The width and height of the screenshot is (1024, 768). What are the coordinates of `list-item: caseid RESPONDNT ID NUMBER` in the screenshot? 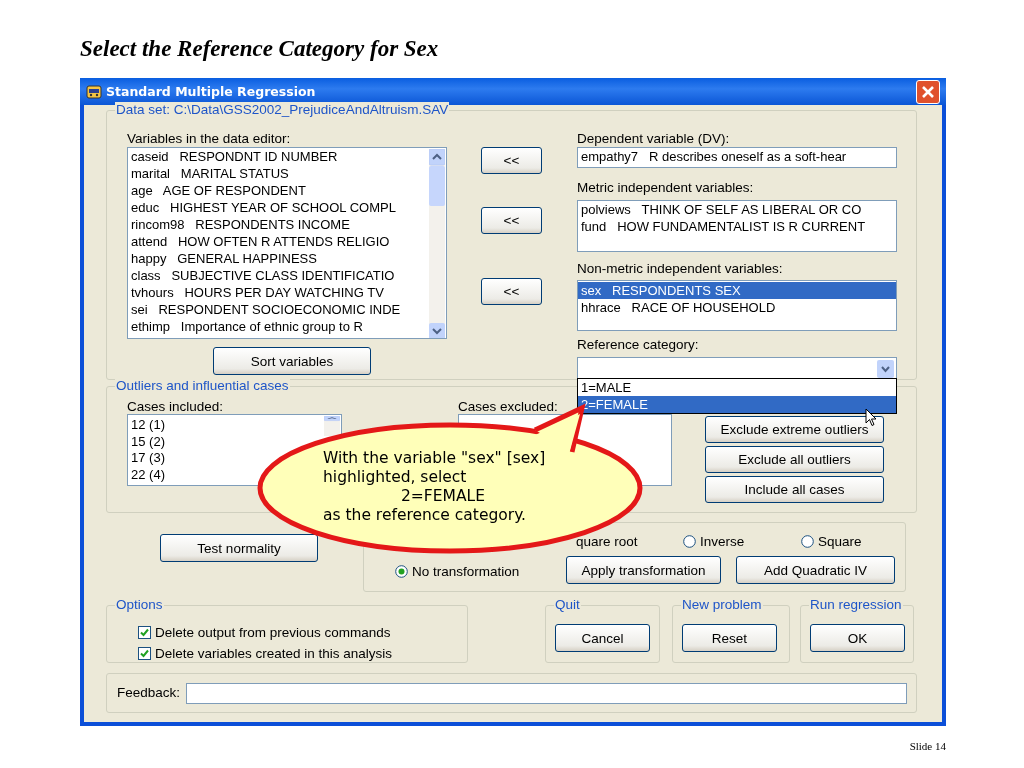 It's located at (287, 156).